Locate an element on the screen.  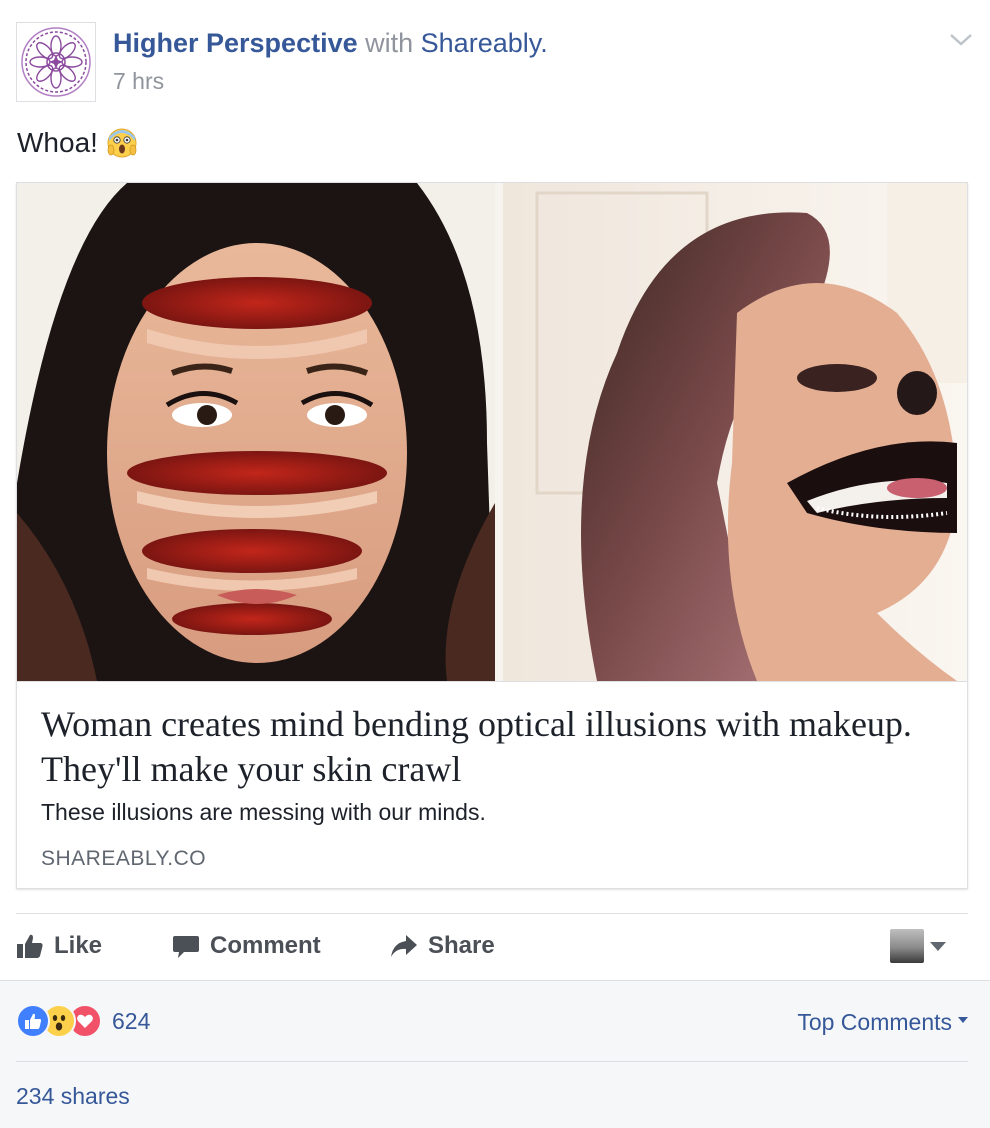
share-arrow-icon is located at coordinates (404, 946).